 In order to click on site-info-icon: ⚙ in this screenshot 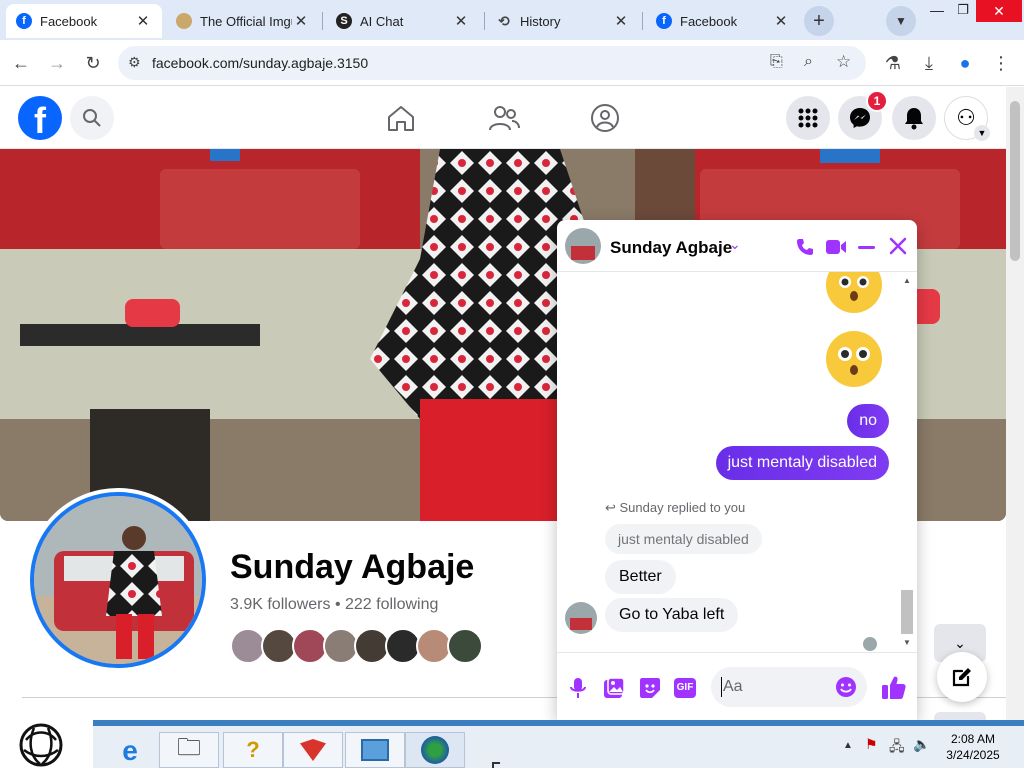, I will do `click(134, 62)`.